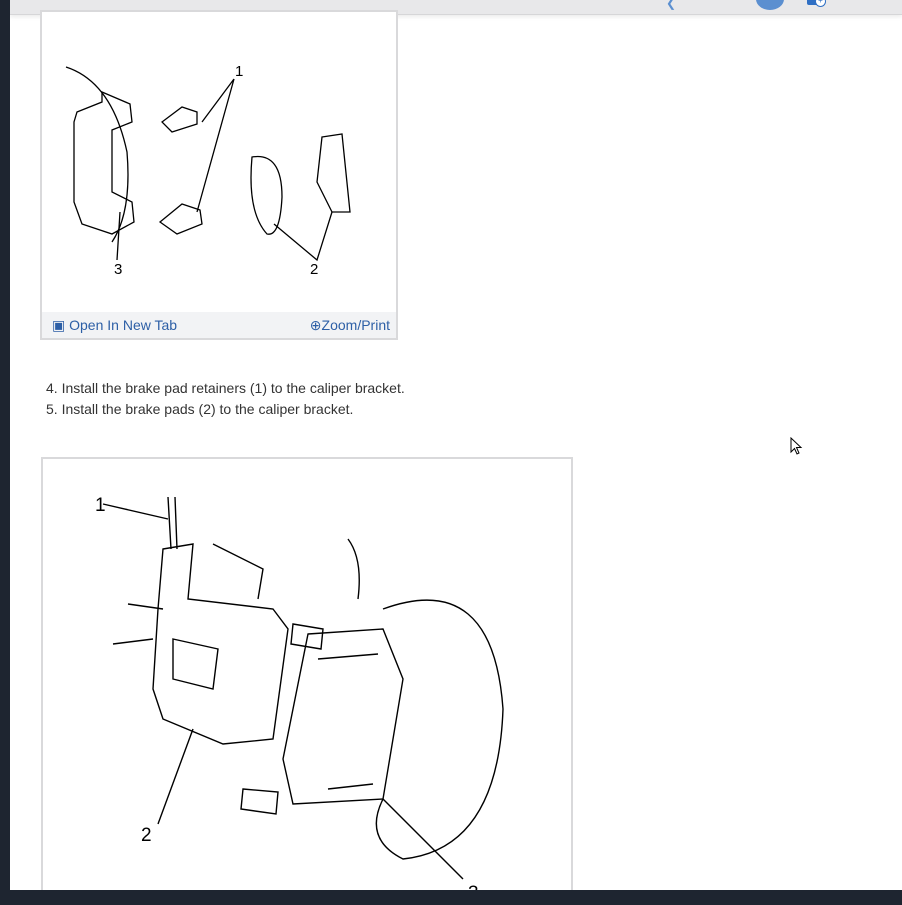  I want to click on zoom-in-icon: ⊕, so click(315, 325).